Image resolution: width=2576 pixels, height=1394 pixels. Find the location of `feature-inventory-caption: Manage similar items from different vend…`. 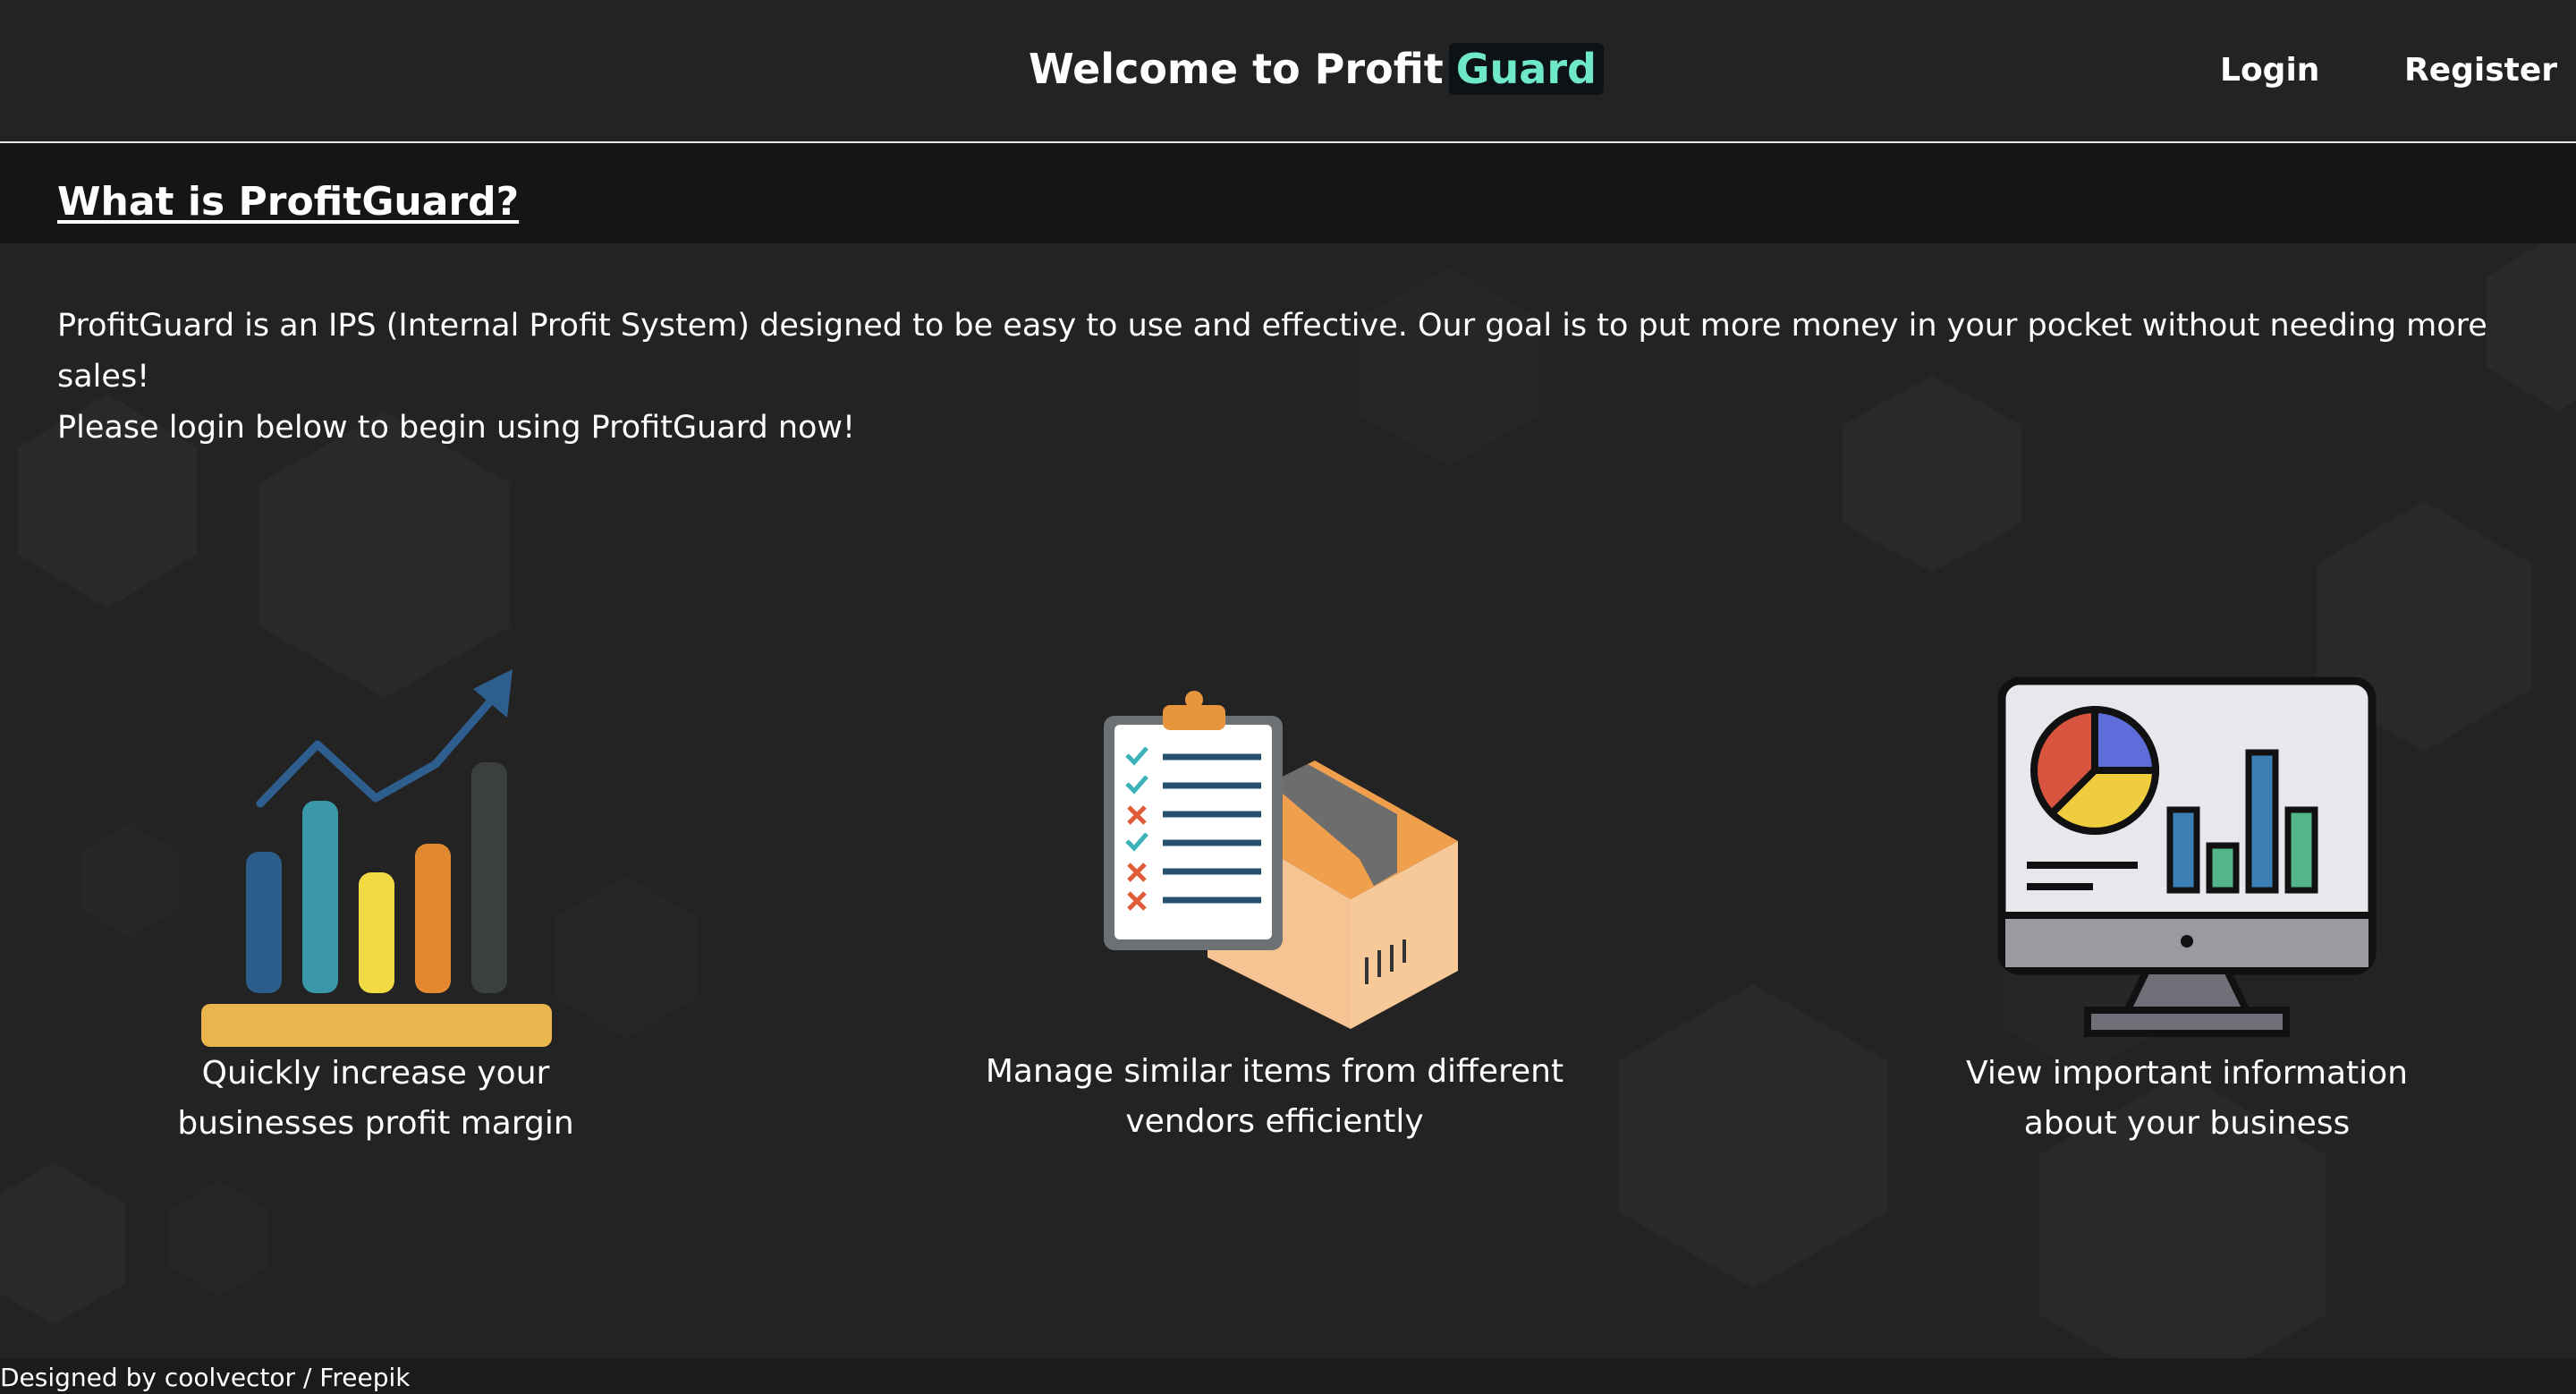

feature-inventory-caption: Manage similar items from different vend… is located at coordinates (1274, 1097).